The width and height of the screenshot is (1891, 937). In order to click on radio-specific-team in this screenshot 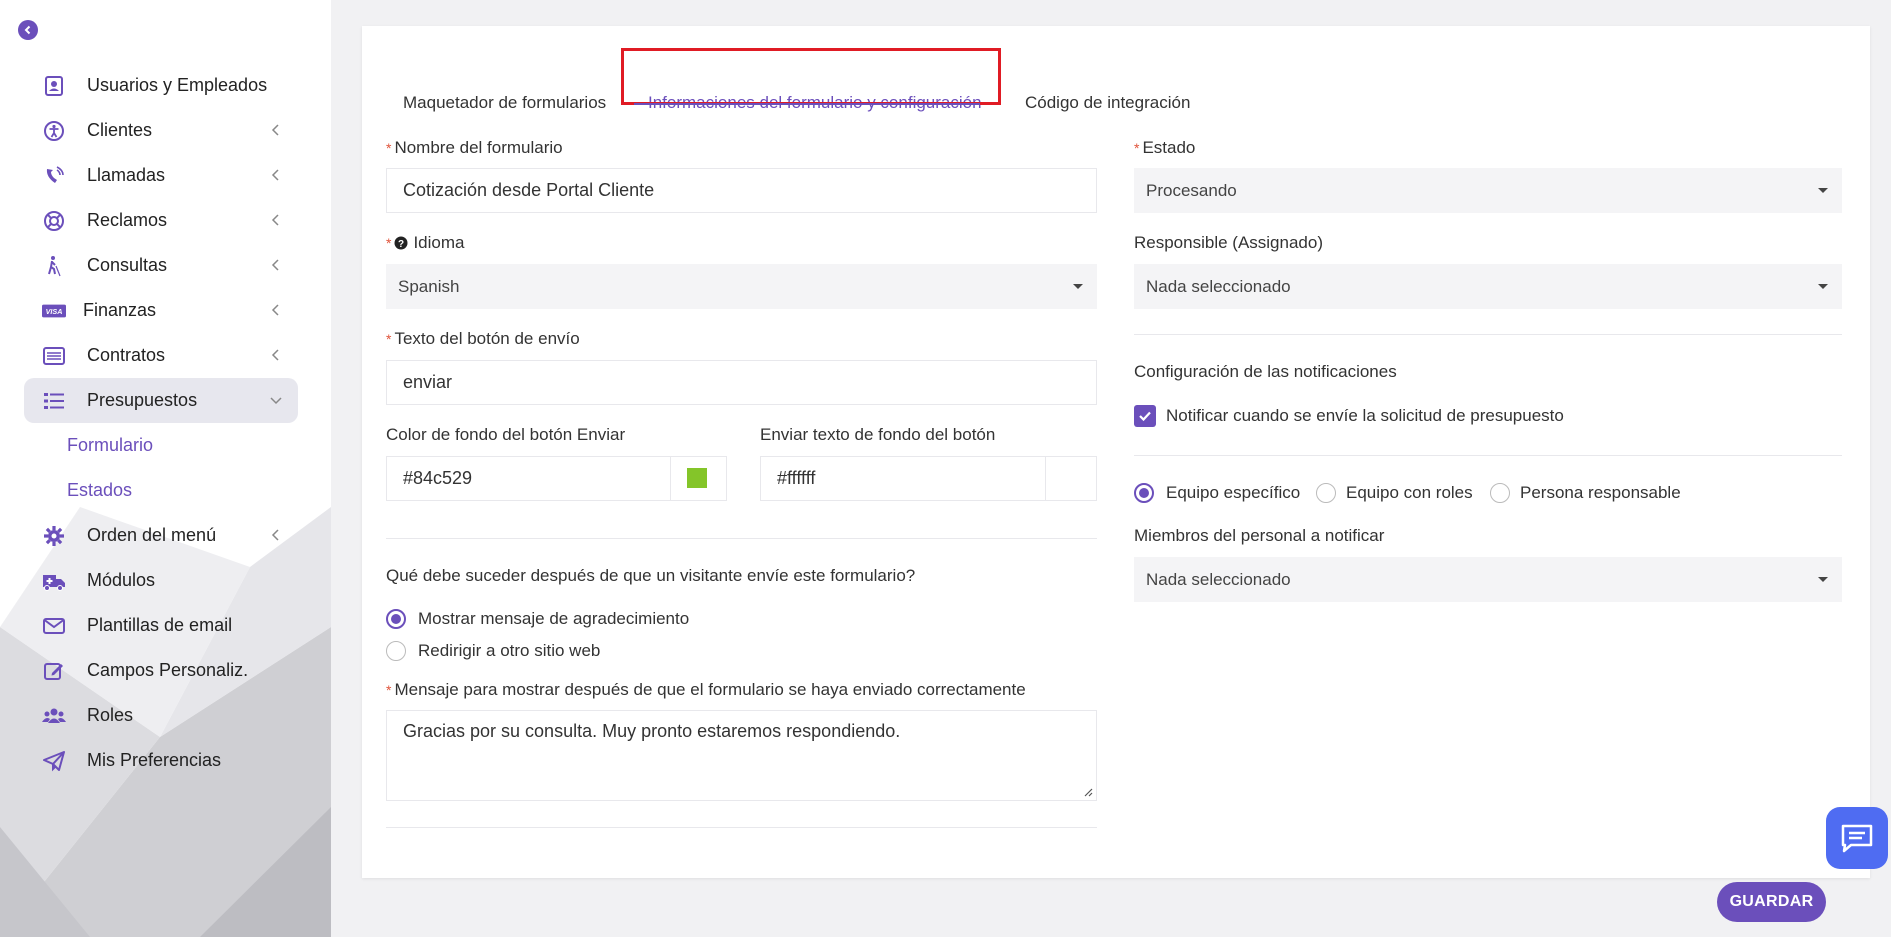, I will do `click(1144, 493)`.